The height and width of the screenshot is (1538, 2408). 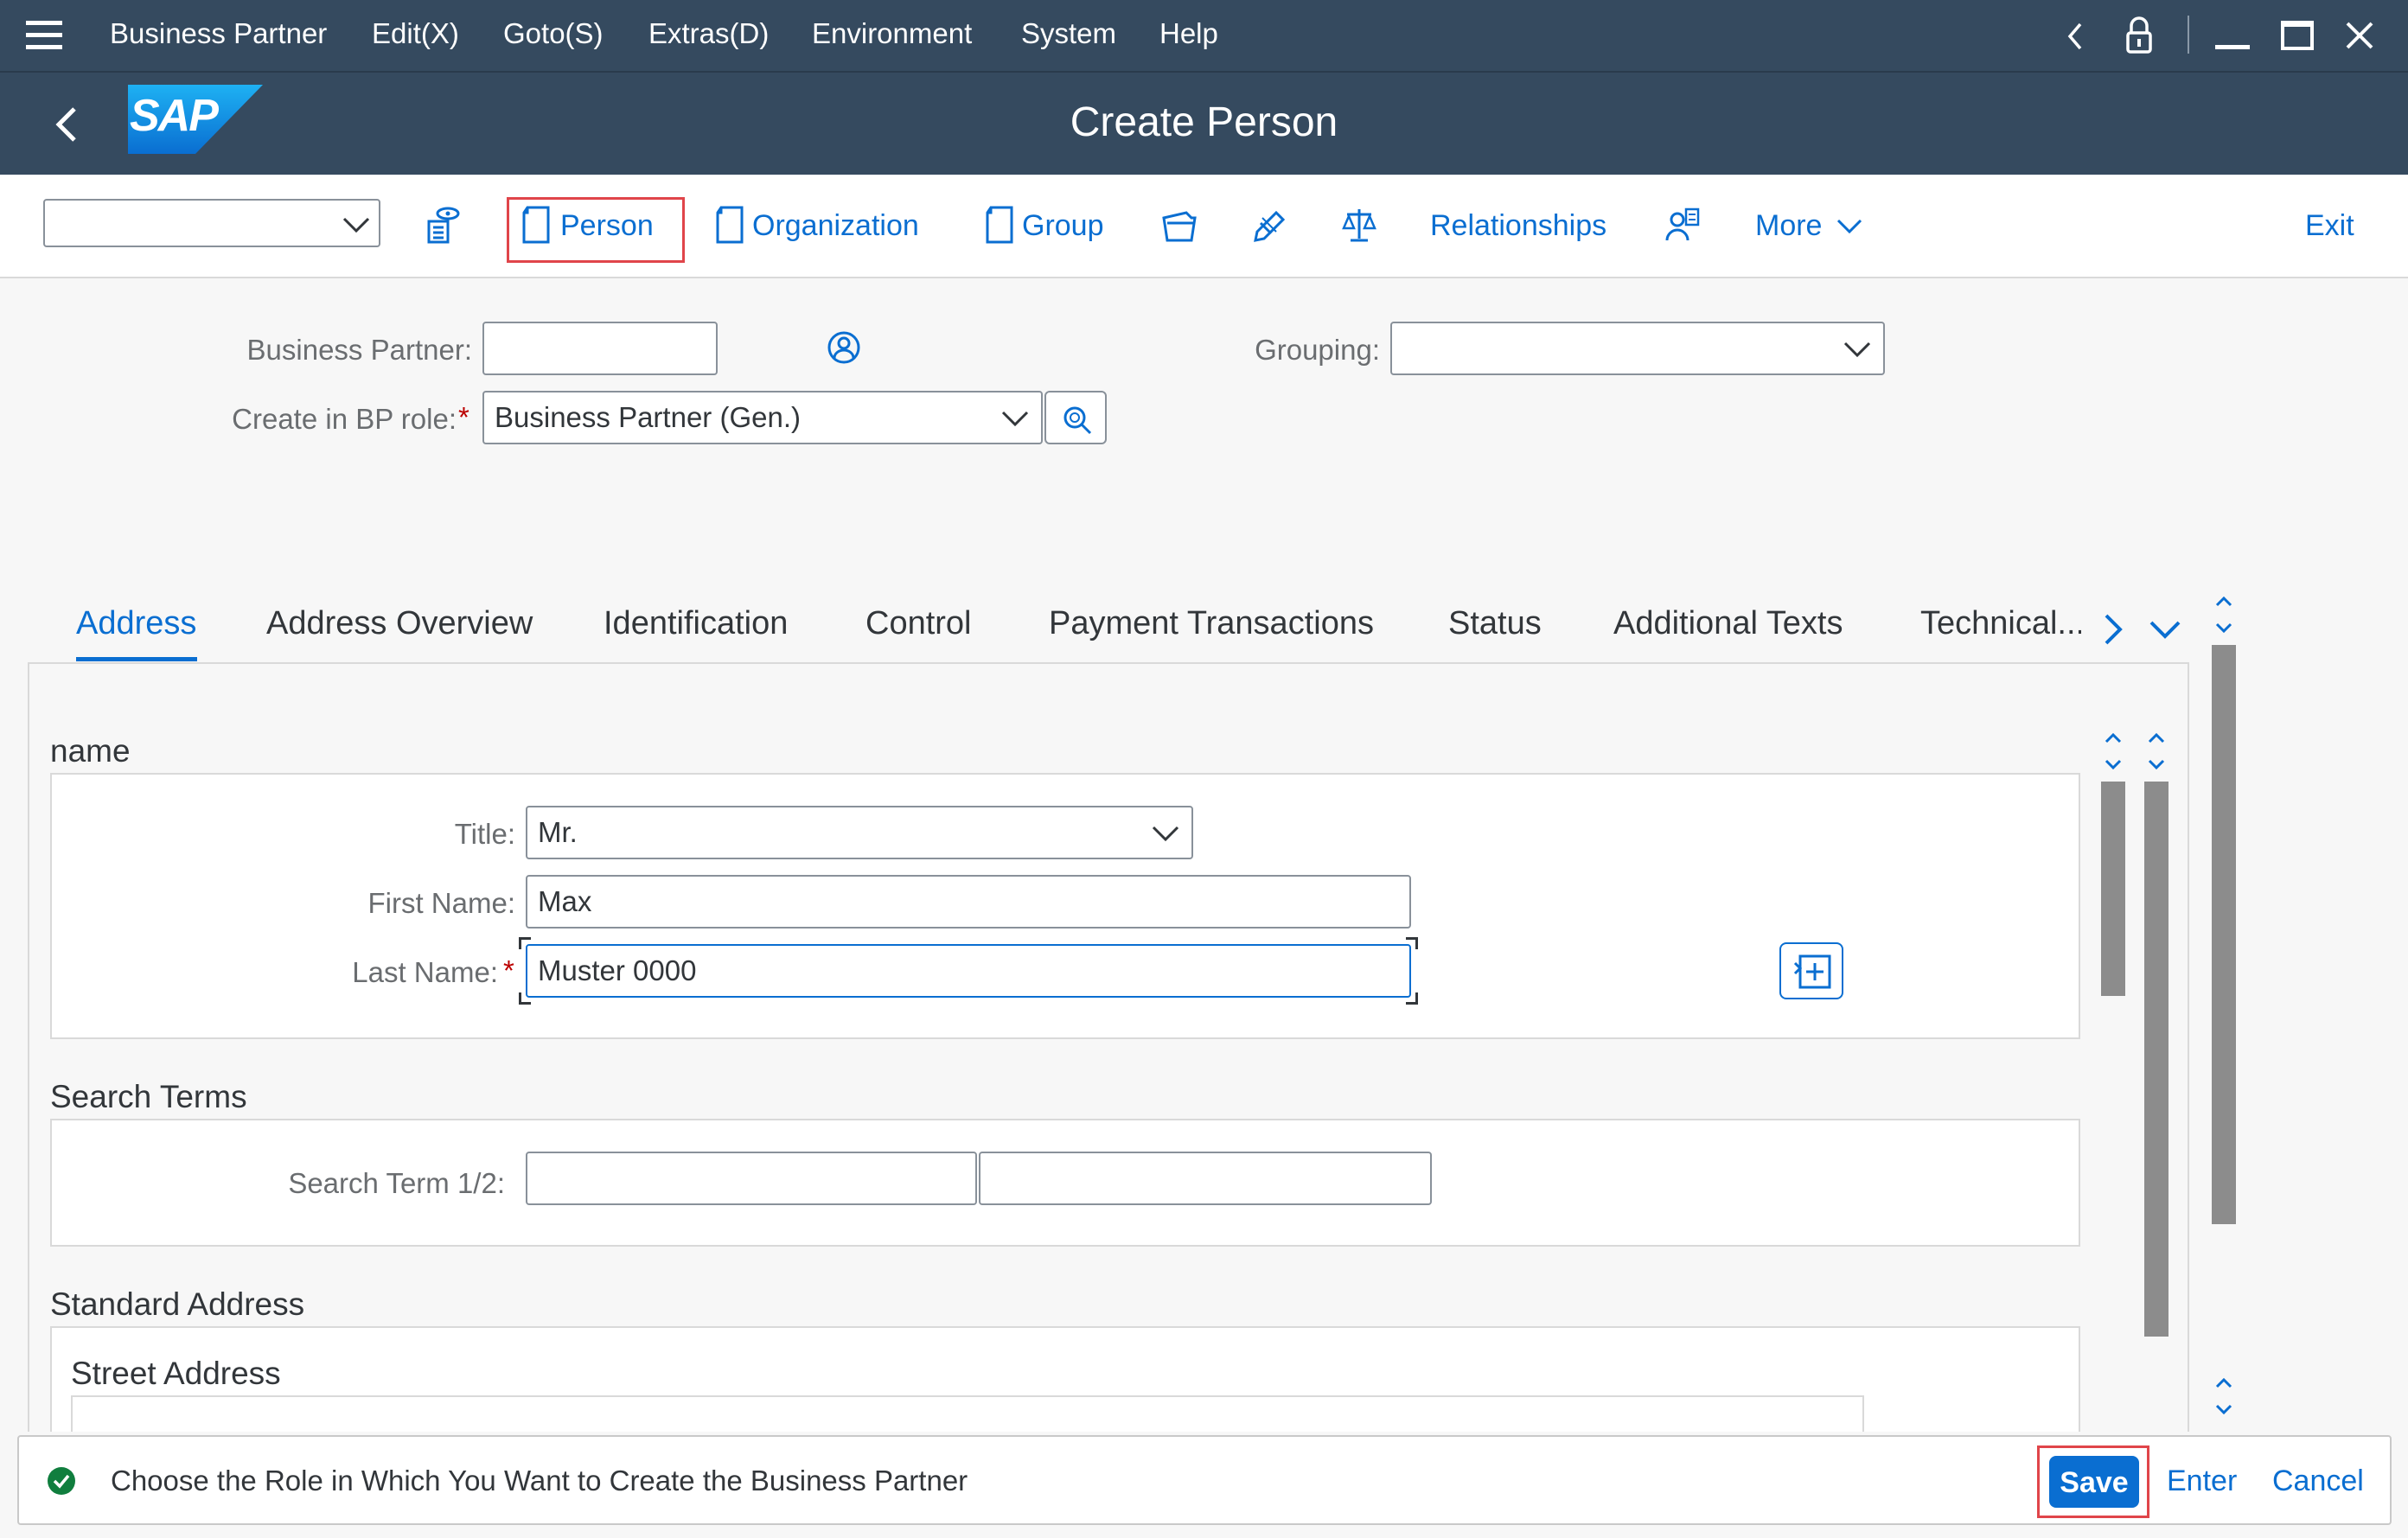 What do you see at coordinates (918, 623) in the screenshot?
I see `tab-control: Control` at bounding box center [918, 623].